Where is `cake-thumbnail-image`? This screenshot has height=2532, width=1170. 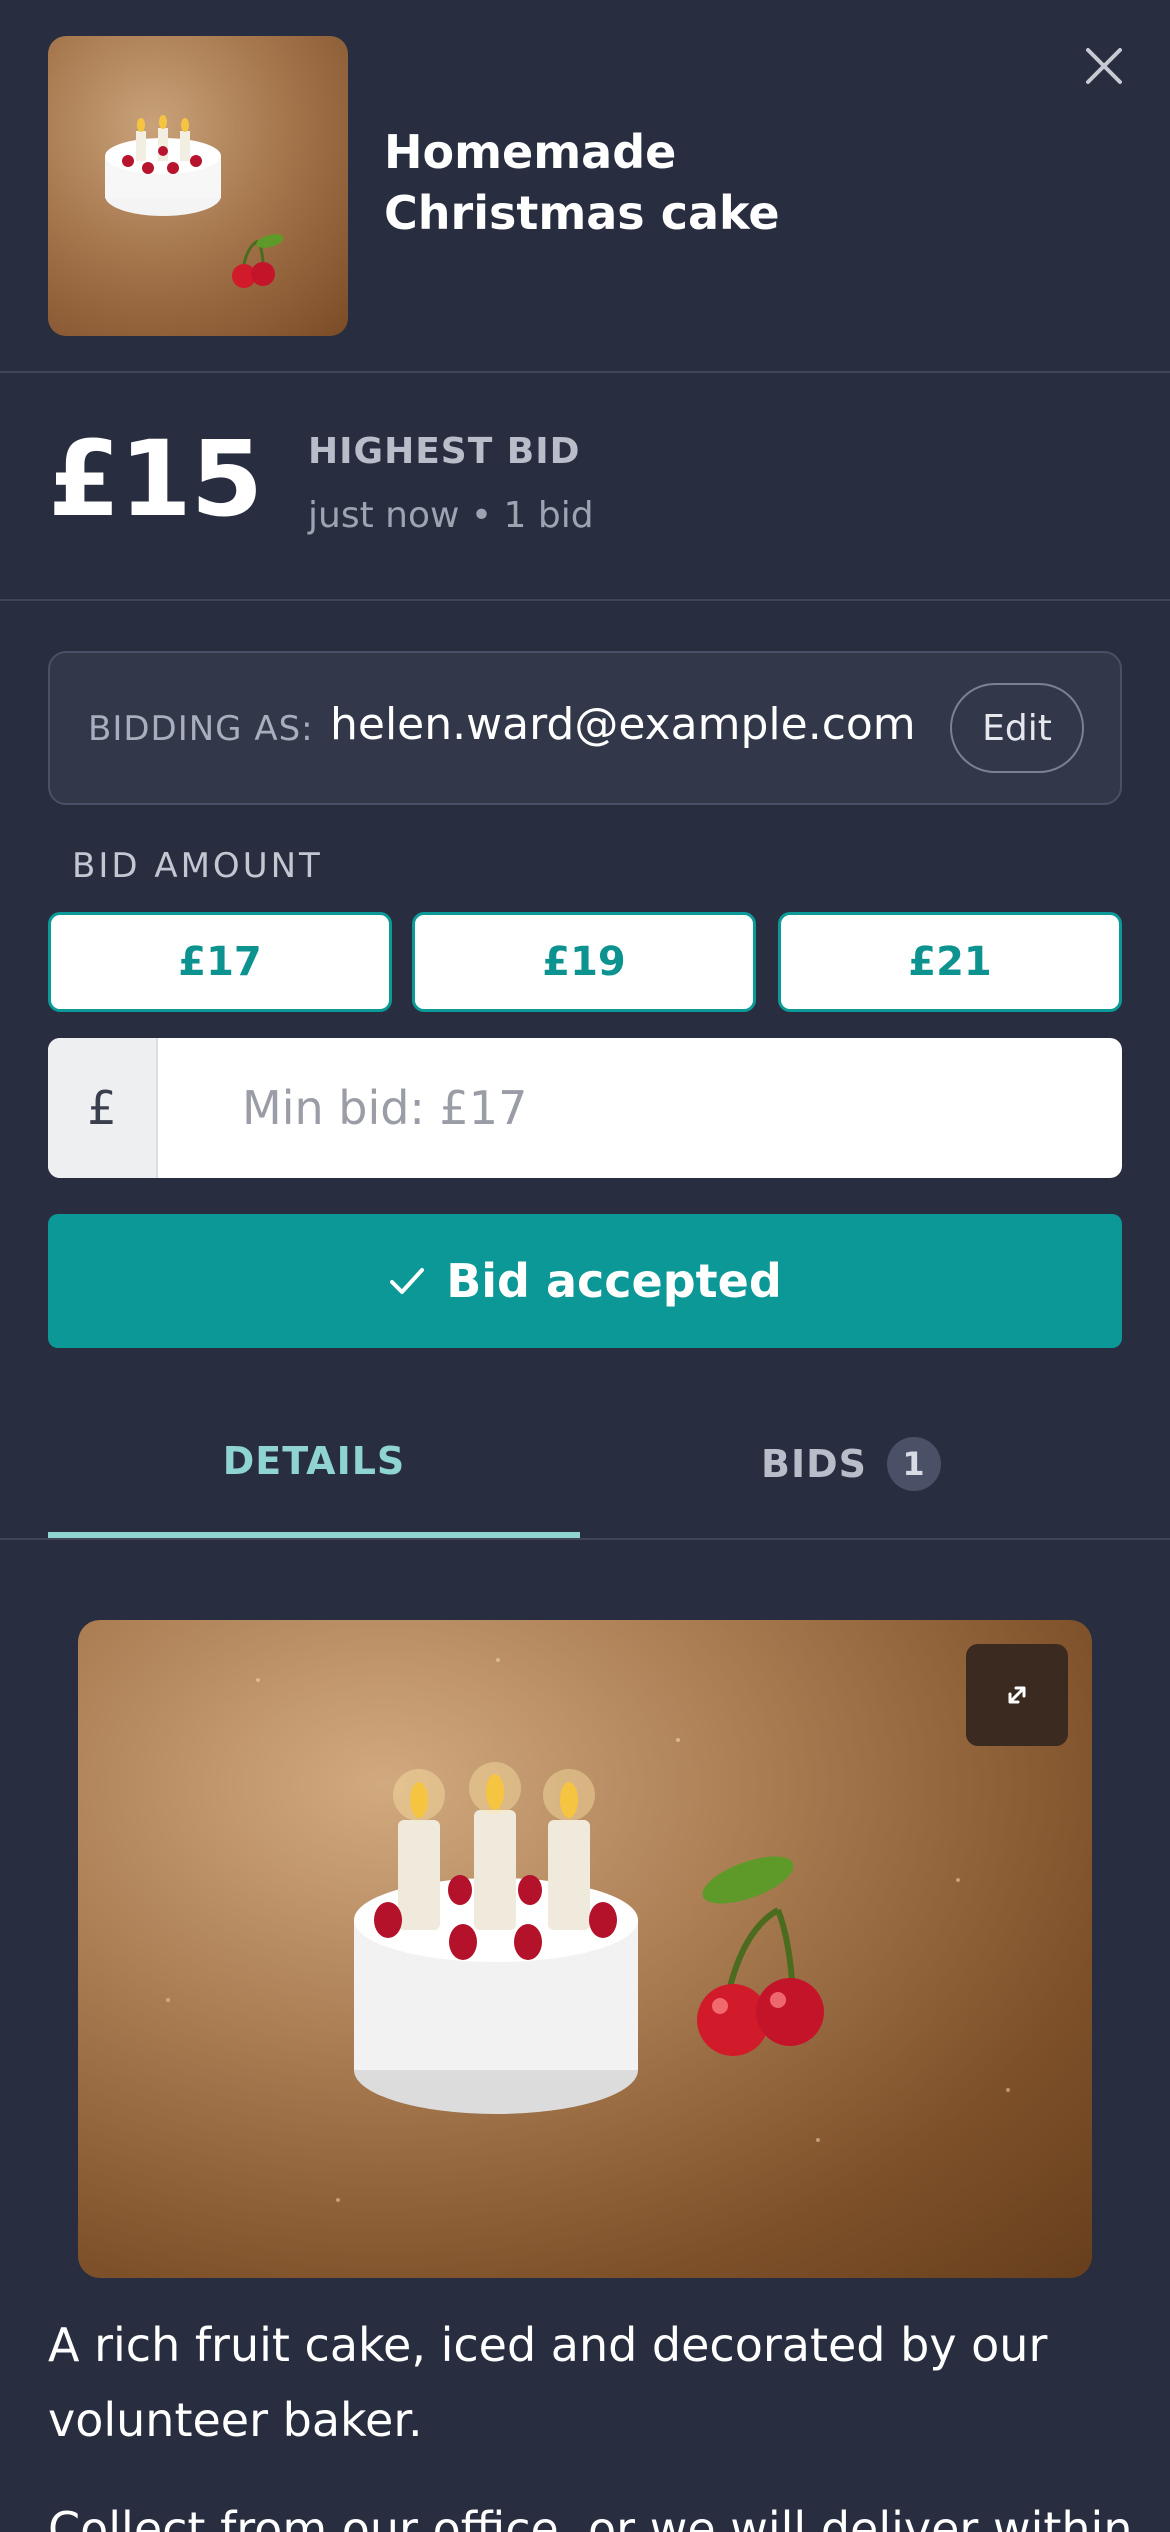
cake-thumbnail-image is located at coordinates (194, 201).